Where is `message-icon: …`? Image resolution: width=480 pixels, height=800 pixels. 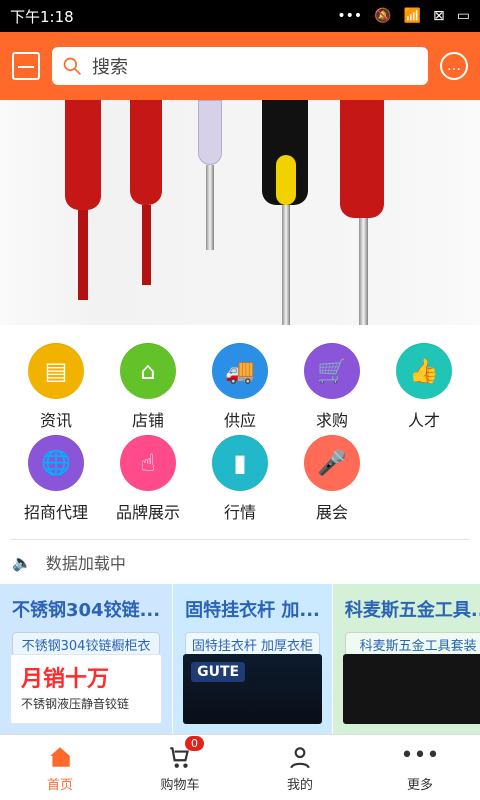
message-icon: … is located at coordinates (454, 66).